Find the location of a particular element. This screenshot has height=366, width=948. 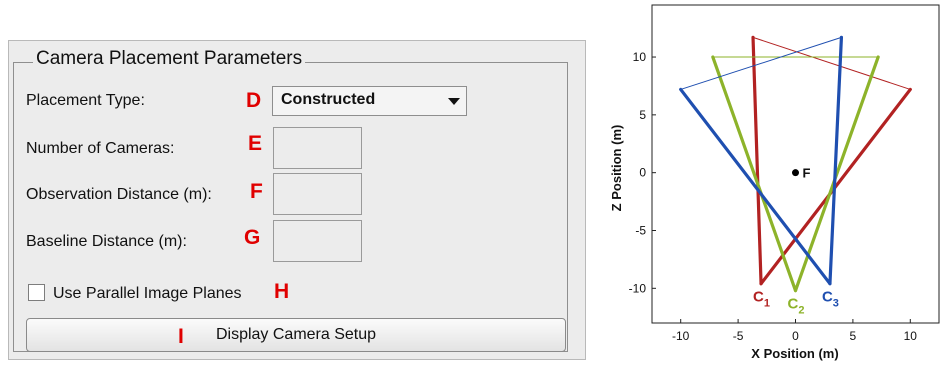

x-tick-label: 5 is located at coordinates (853, 336).